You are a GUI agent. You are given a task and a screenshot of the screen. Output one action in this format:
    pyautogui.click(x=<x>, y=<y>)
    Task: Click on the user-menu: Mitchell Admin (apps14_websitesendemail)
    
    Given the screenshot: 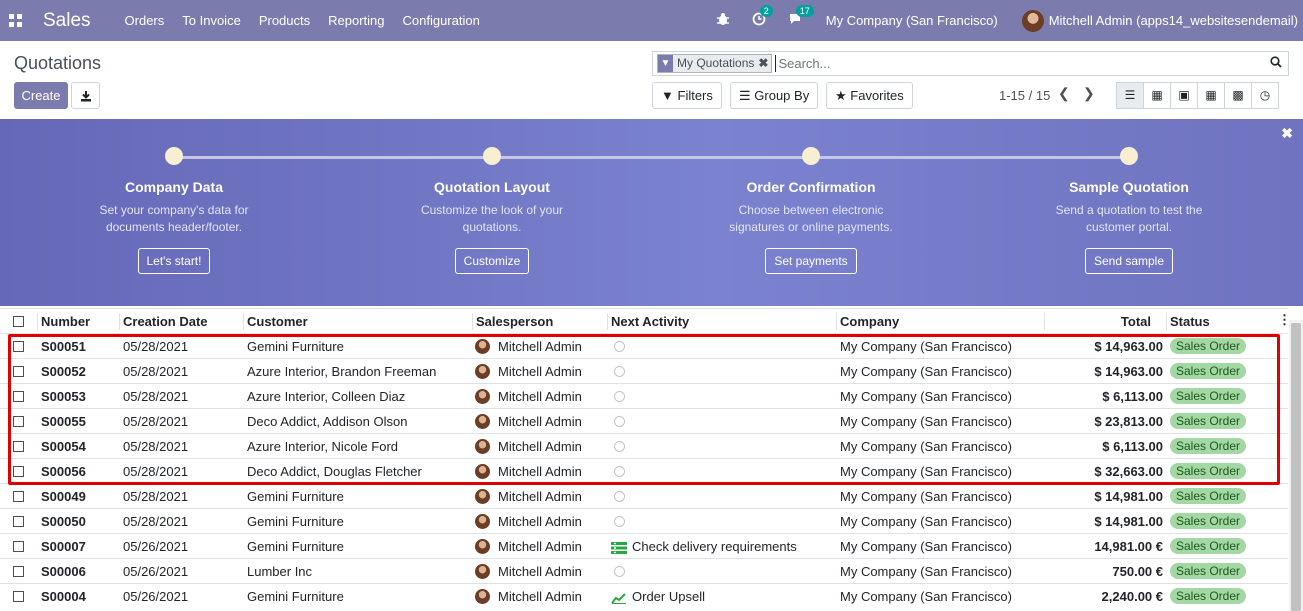 What is the action you would take?
    pyautogui.click(x=1173, y=20)
    